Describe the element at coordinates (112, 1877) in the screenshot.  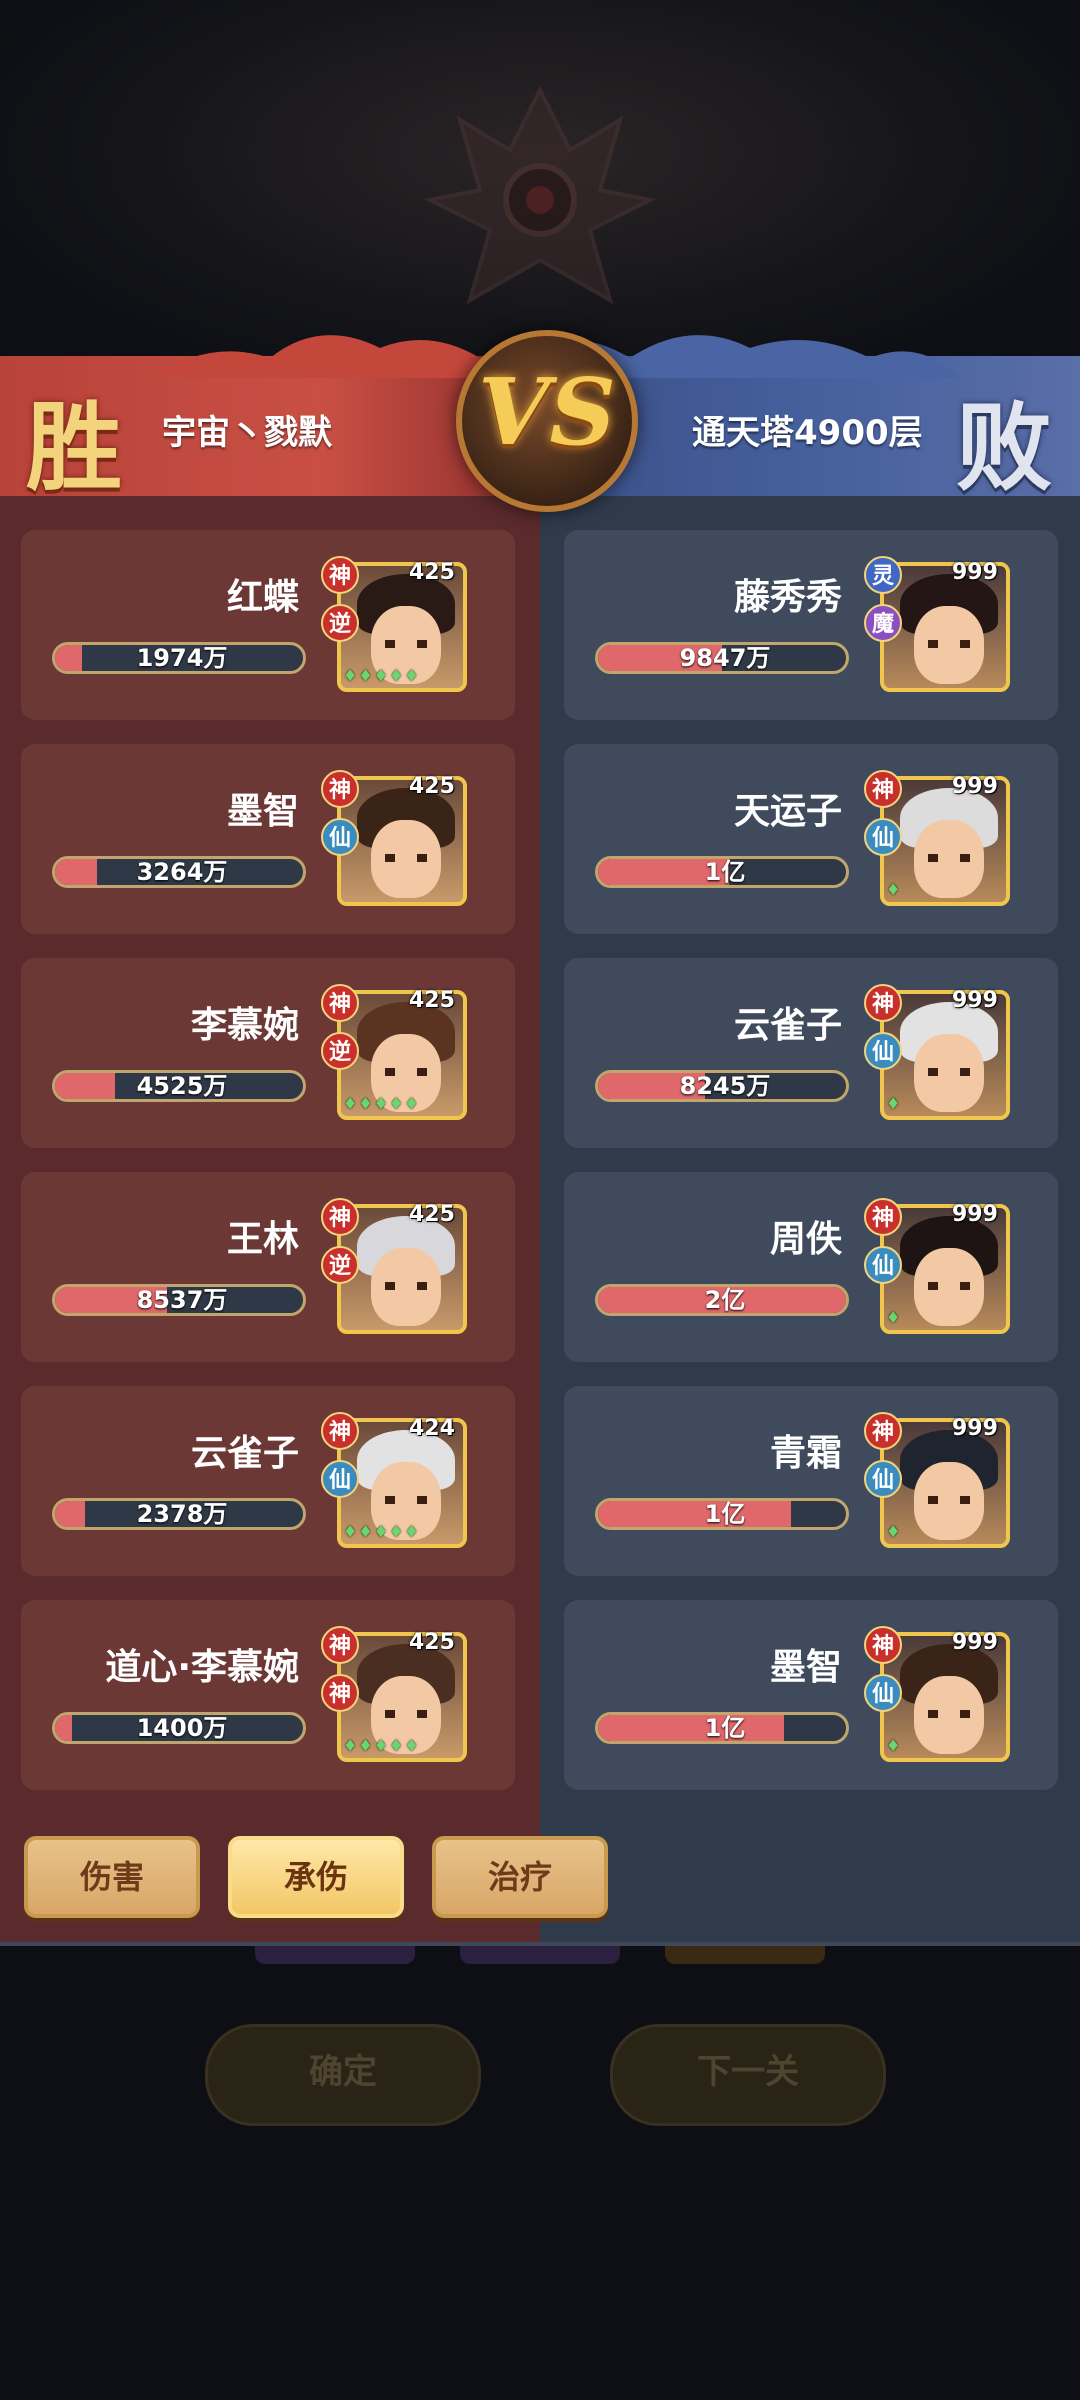
I see `tab-damage: 伤害` at that location.